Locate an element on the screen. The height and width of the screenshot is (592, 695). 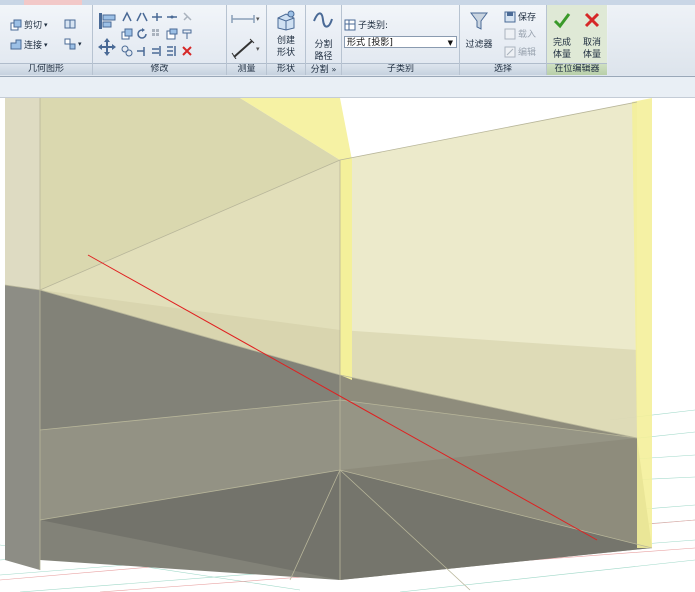
geometry-panel-label: 几何图形 is located at coordinates (46, 69).